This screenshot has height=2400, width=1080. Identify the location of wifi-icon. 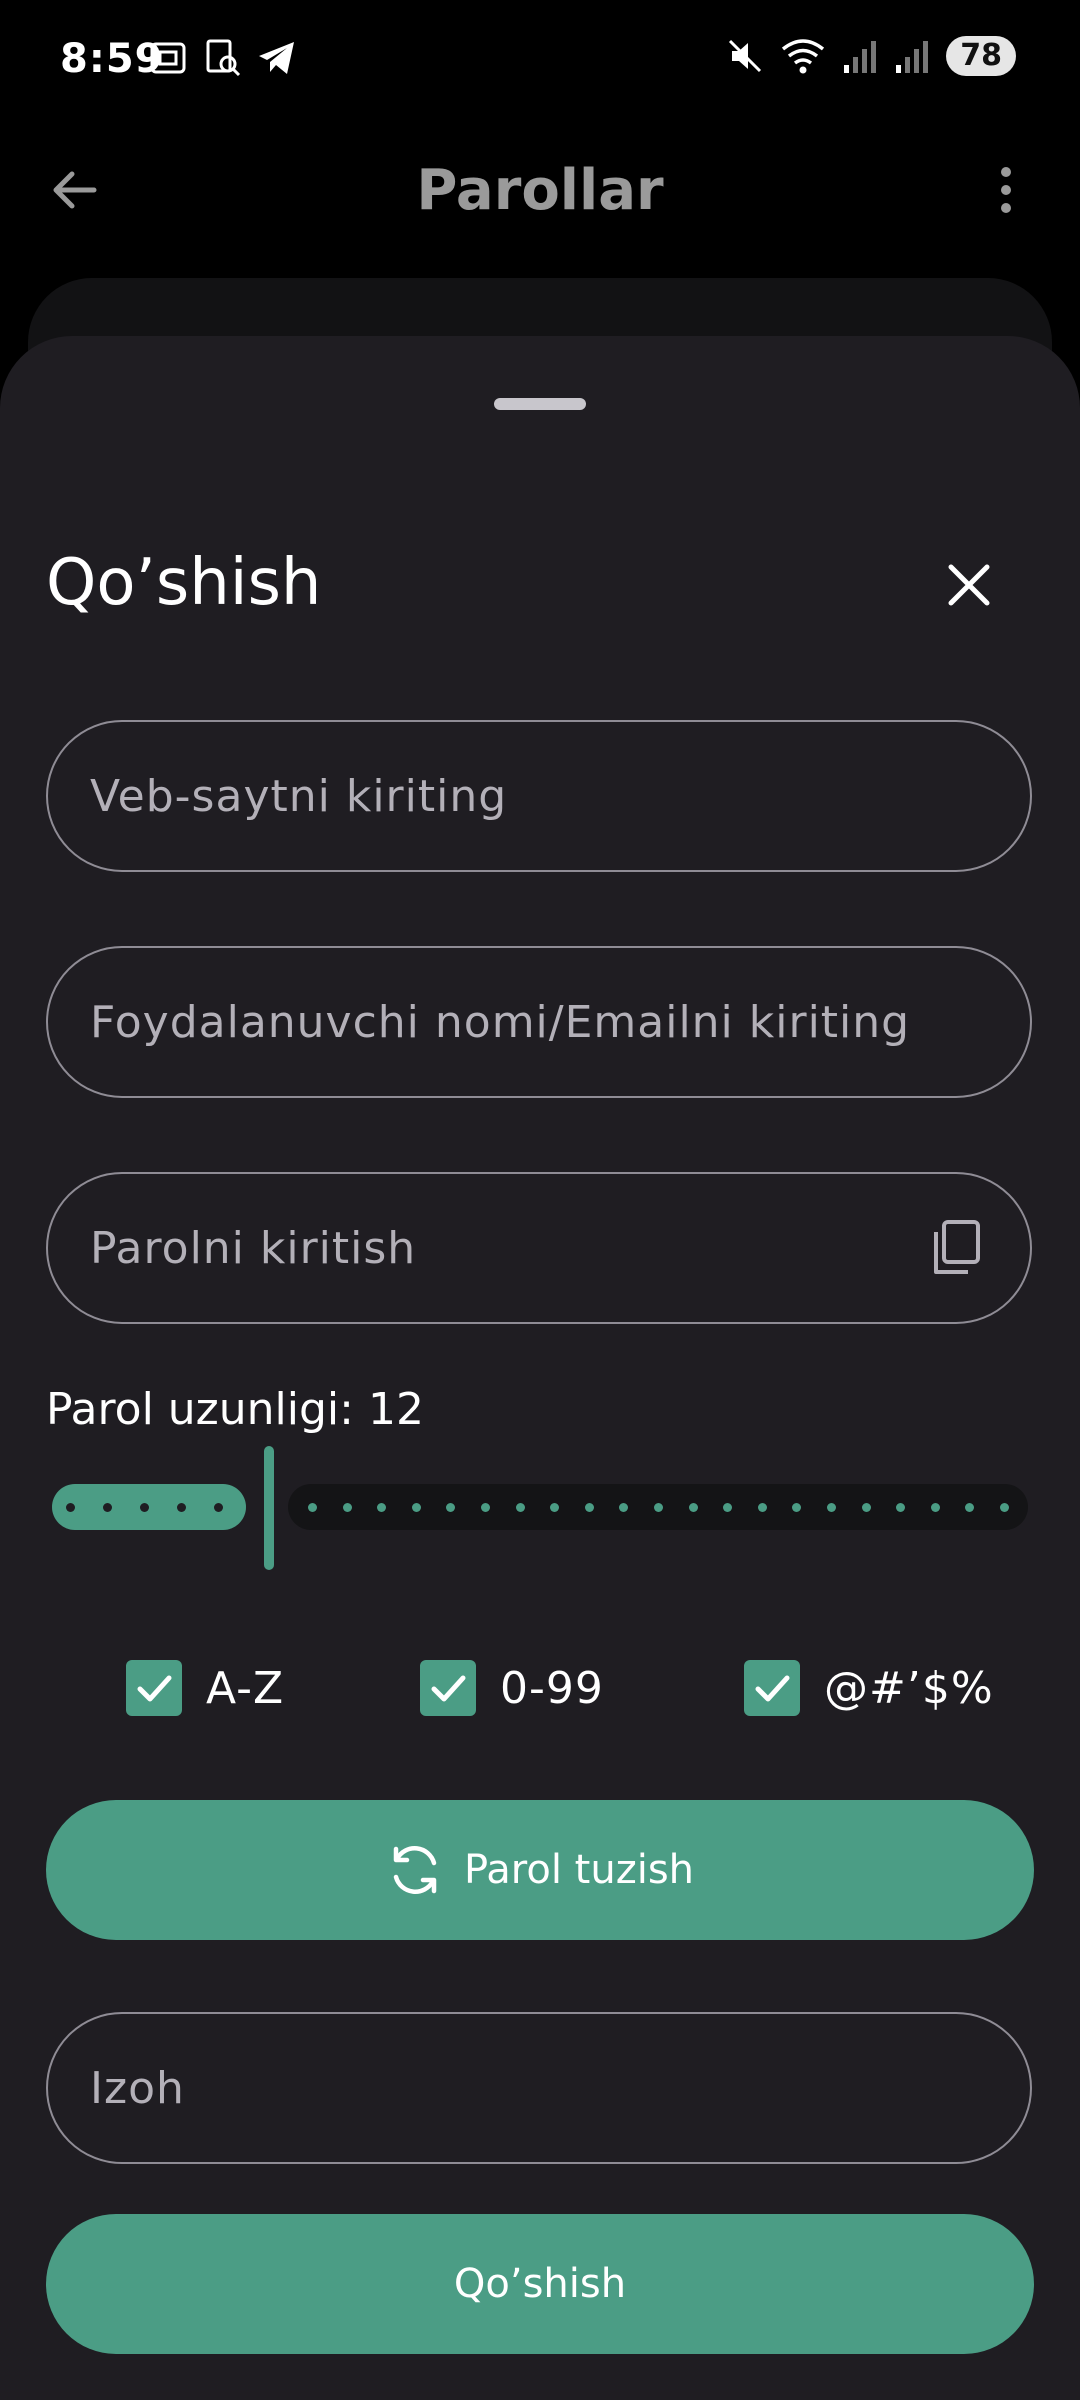
(803, 56).